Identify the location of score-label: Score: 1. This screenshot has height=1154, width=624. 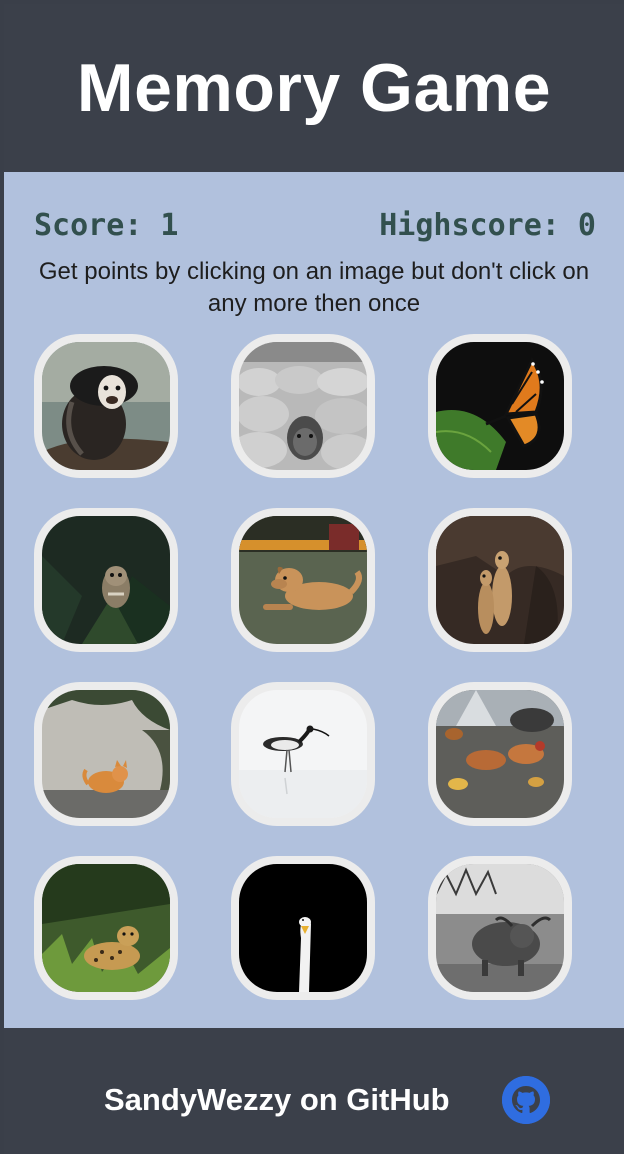
(106, 225).